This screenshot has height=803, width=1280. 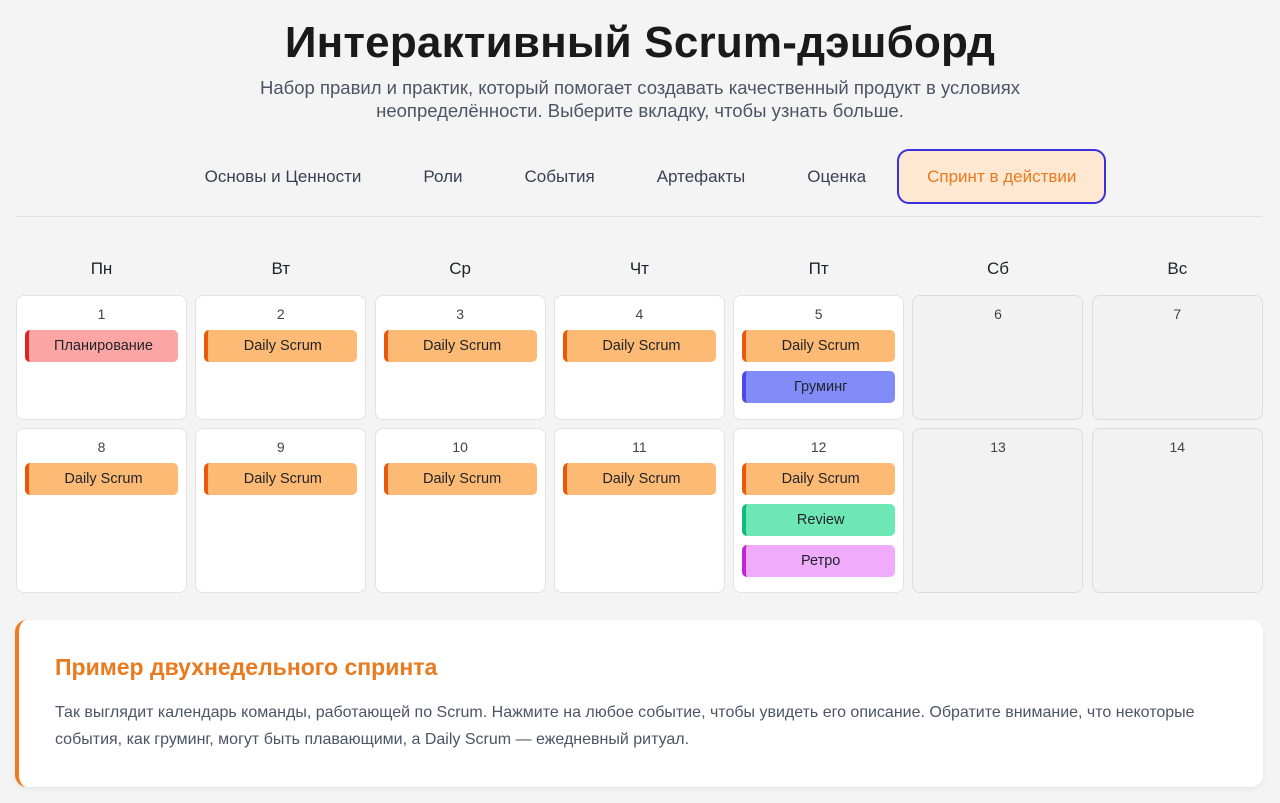 What do you see at coordinates (560, 176) in the screenshot?
I see `tab-events: События` at bounding box center [560, 176].